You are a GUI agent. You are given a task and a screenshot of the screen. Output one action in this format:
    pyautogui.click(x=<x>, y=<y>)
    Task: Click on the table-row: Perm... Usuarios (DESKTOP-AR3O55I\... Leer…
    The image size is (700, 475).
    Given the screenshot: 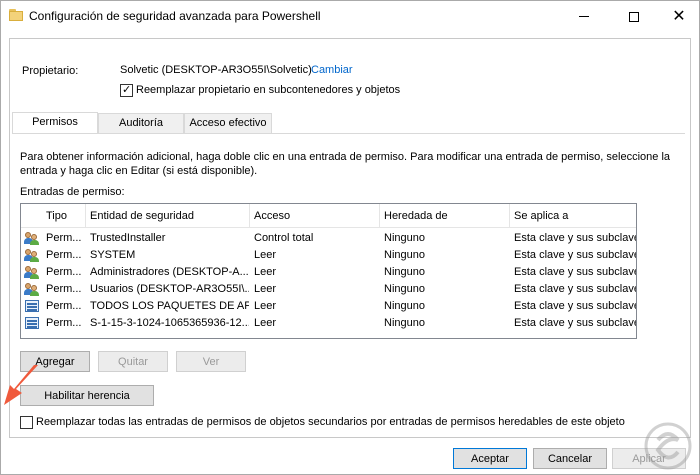 What is the action you would take?
    pyautogui.click(x=328, y=289)
    